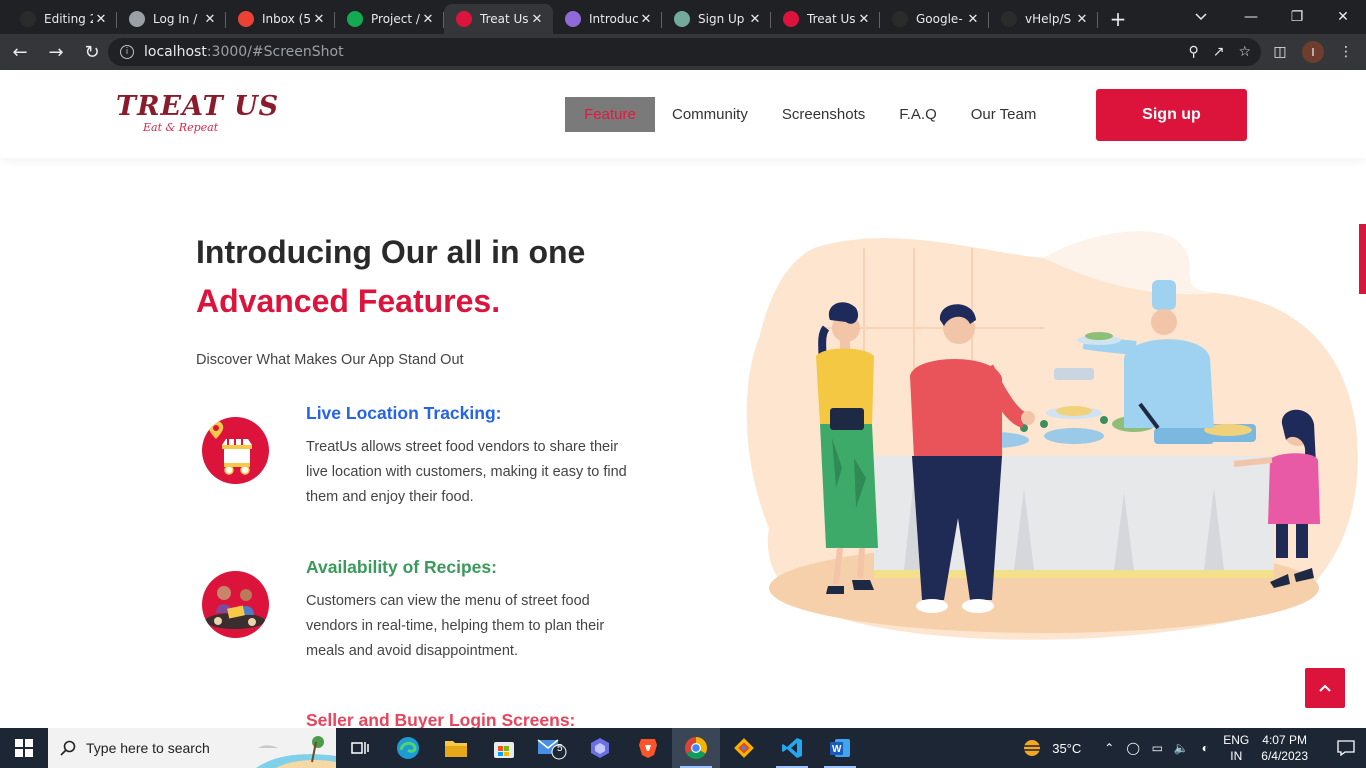 The image size is (1366, 768). Describe the element at coordinates (56, 52) in the screenshot. I see `forward-button: →` at that location.